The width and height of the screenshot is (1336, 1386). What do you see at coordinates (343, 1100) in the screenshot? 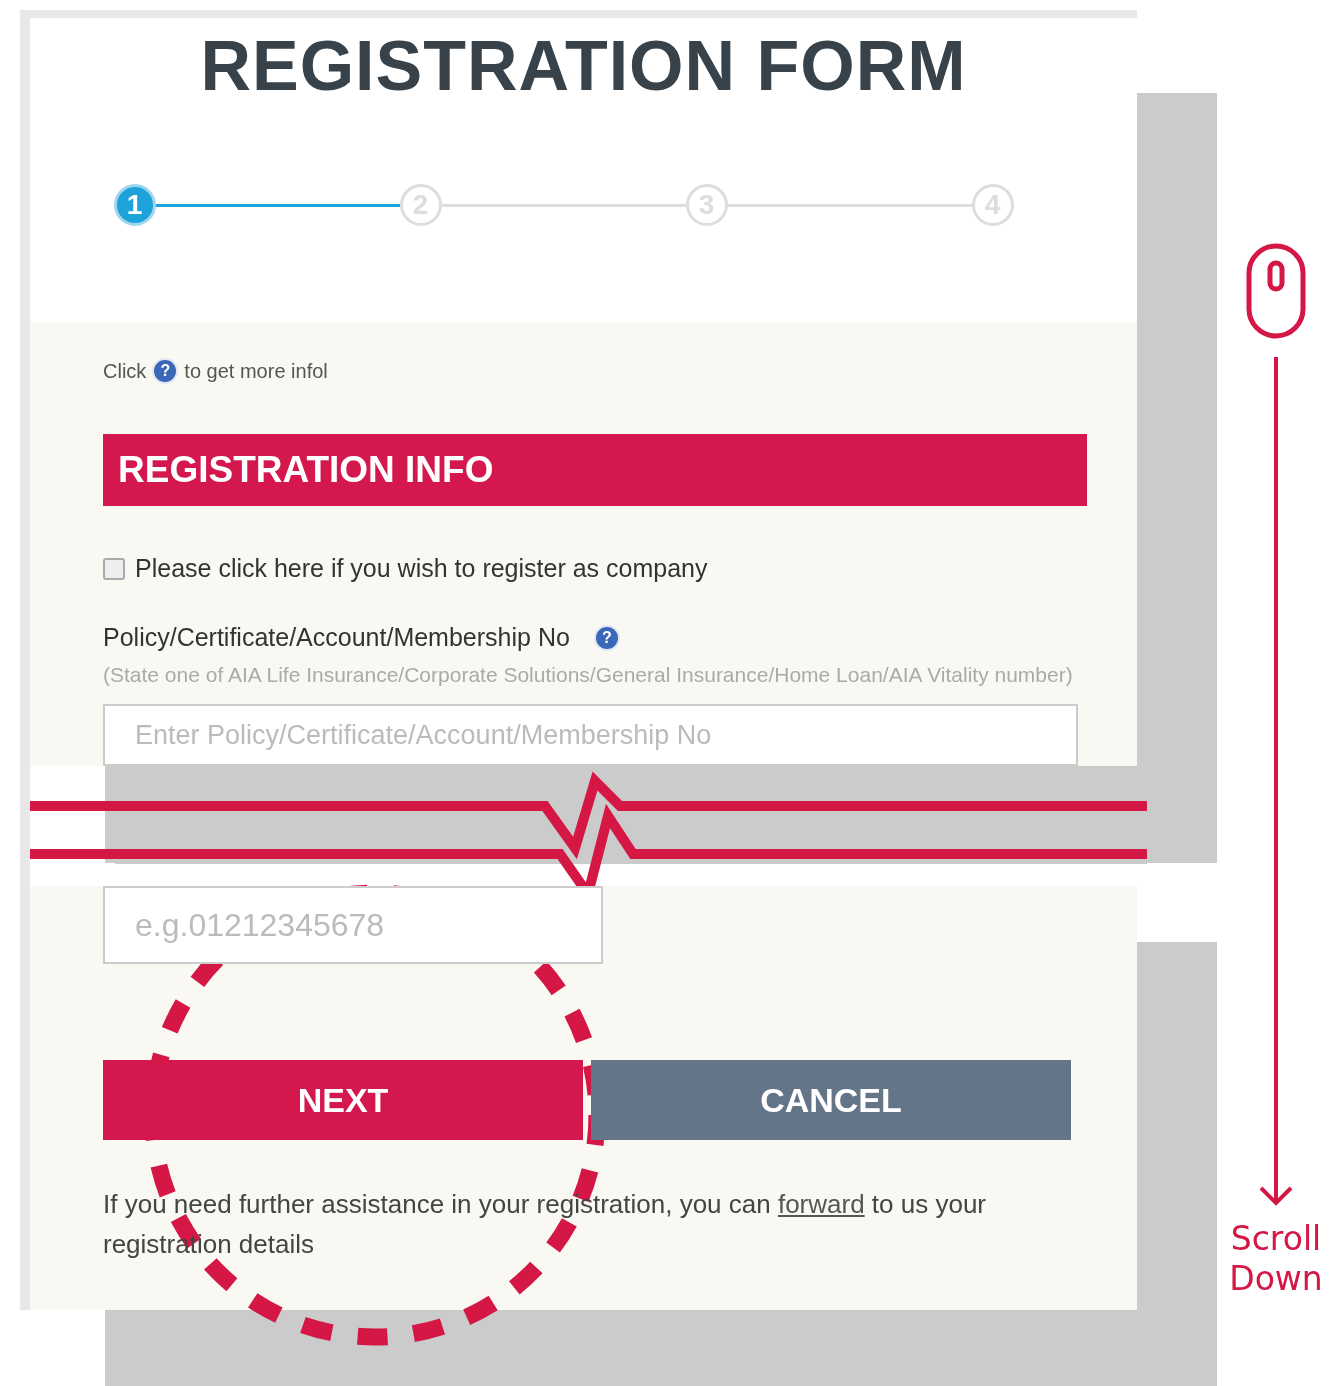
I see `next-button: NEXT` at bounding box center [343, 1100].